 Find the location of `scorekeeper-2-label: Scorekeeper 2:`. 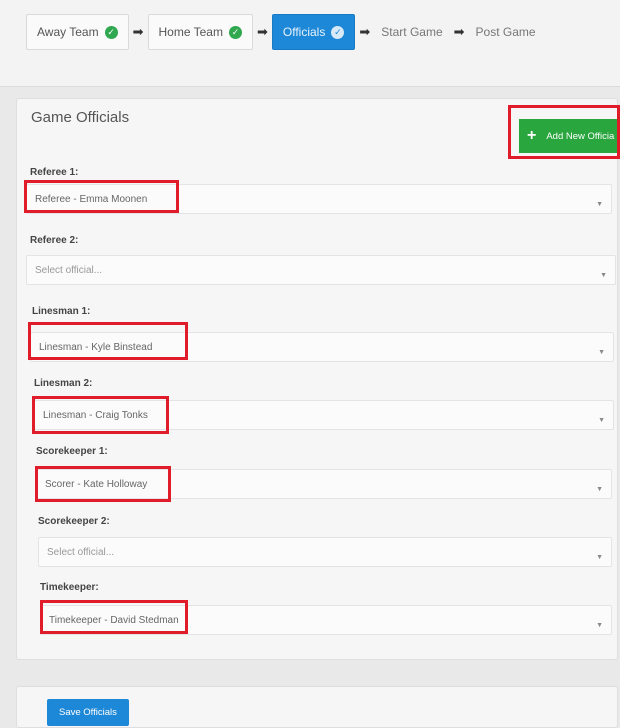

scorekeeper-2-label: Scorekeeper 2: is located at coordinates (74, 521).